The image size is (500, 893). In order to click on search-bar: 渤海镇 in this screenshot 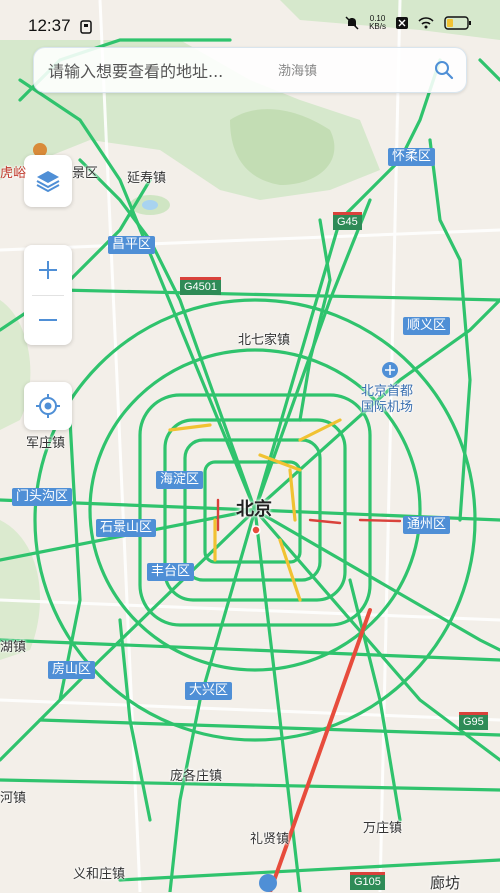, I will do `click(250, 70)`.